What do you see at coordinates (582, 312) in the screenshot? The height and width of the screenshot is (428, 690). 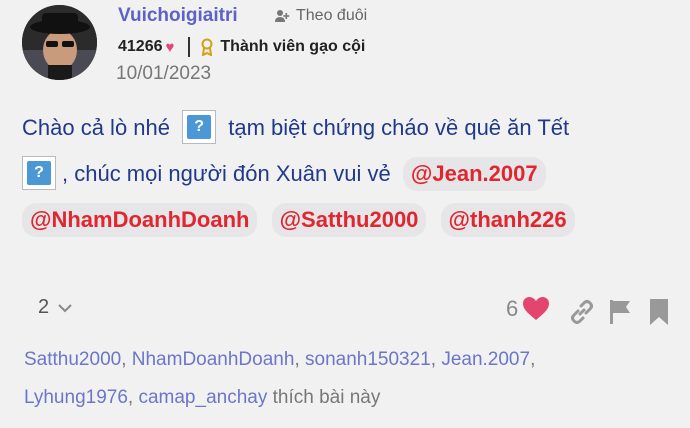 I see `link-icon` at bounding box center [582, 312].